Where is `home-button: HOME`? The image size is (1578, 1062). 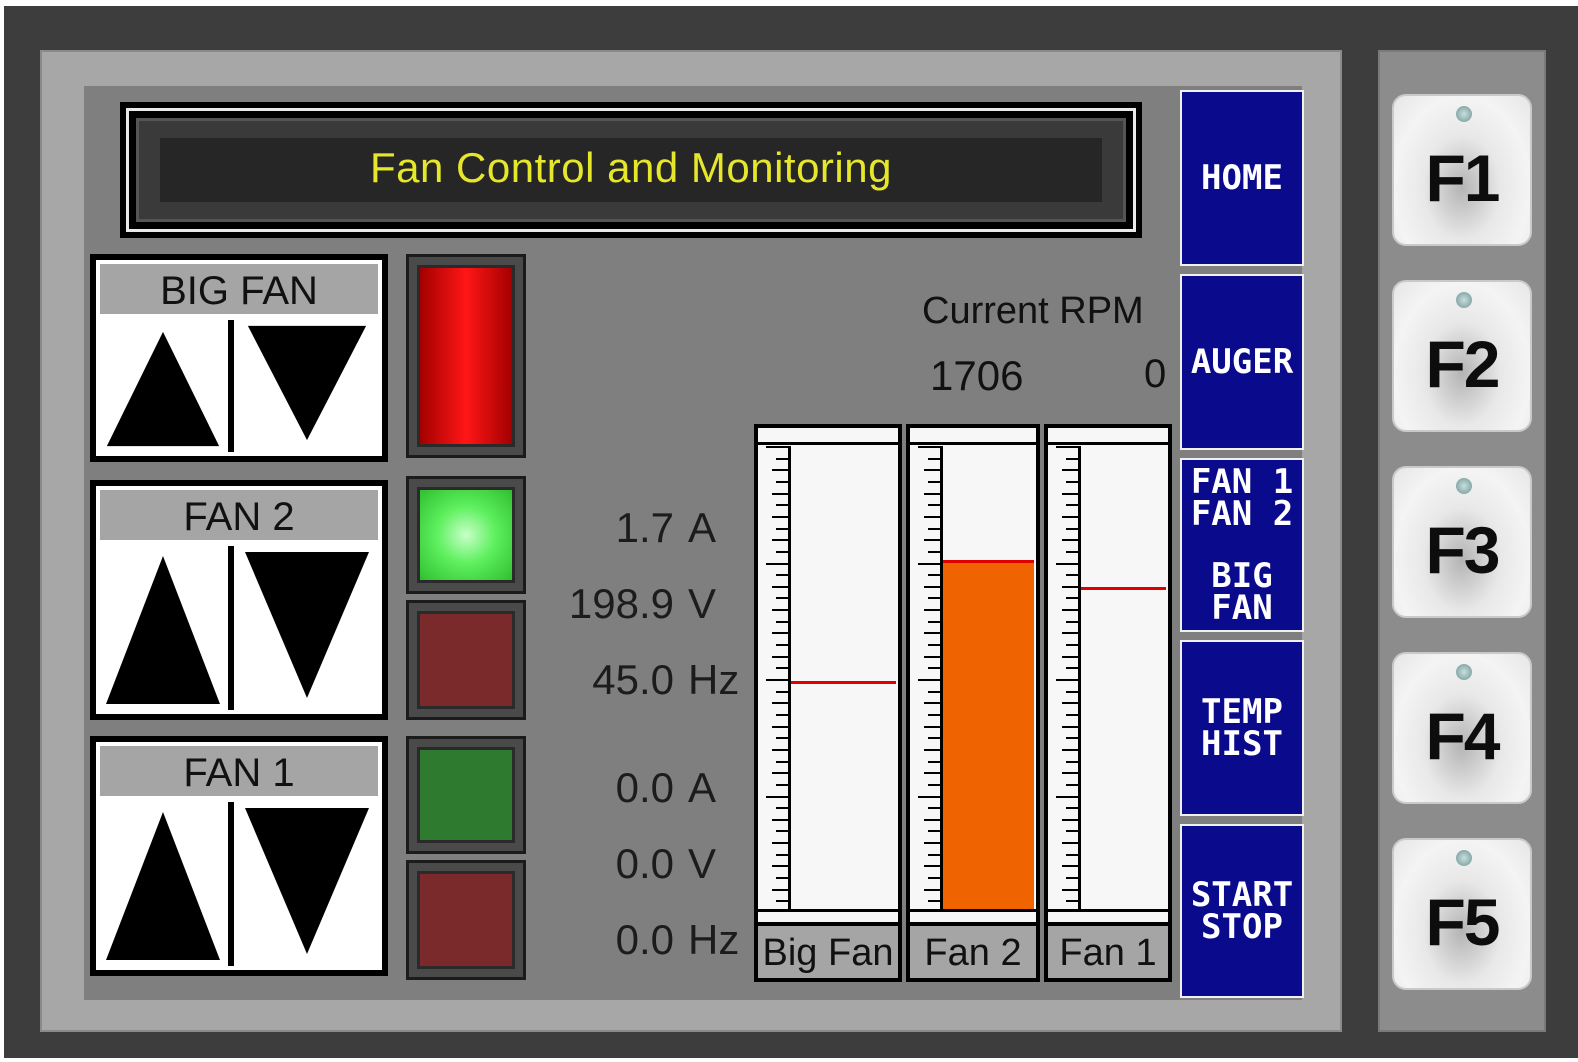 home-button: HOME is located at coordinates (1242, 178).